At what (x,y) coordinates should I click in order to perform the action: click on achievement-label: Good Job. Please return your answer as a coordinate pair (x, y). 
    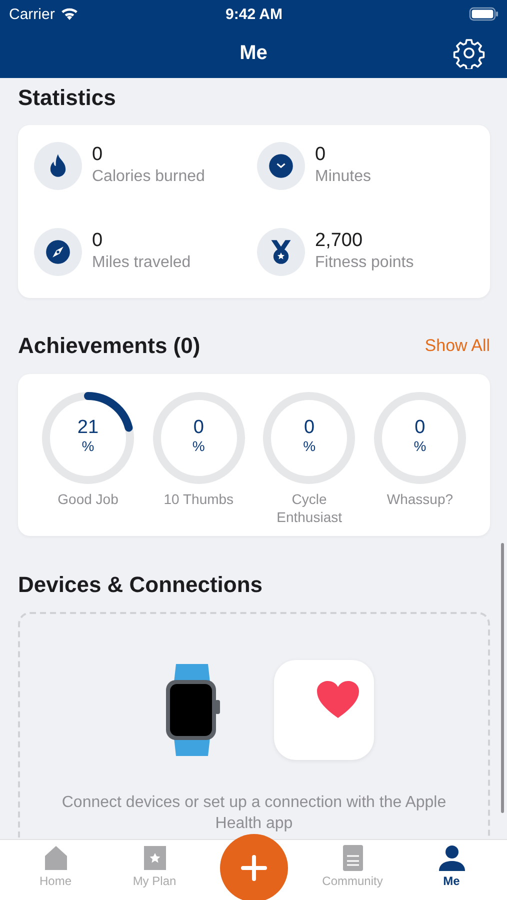
    Looking at the image, I should click on (88, 499).